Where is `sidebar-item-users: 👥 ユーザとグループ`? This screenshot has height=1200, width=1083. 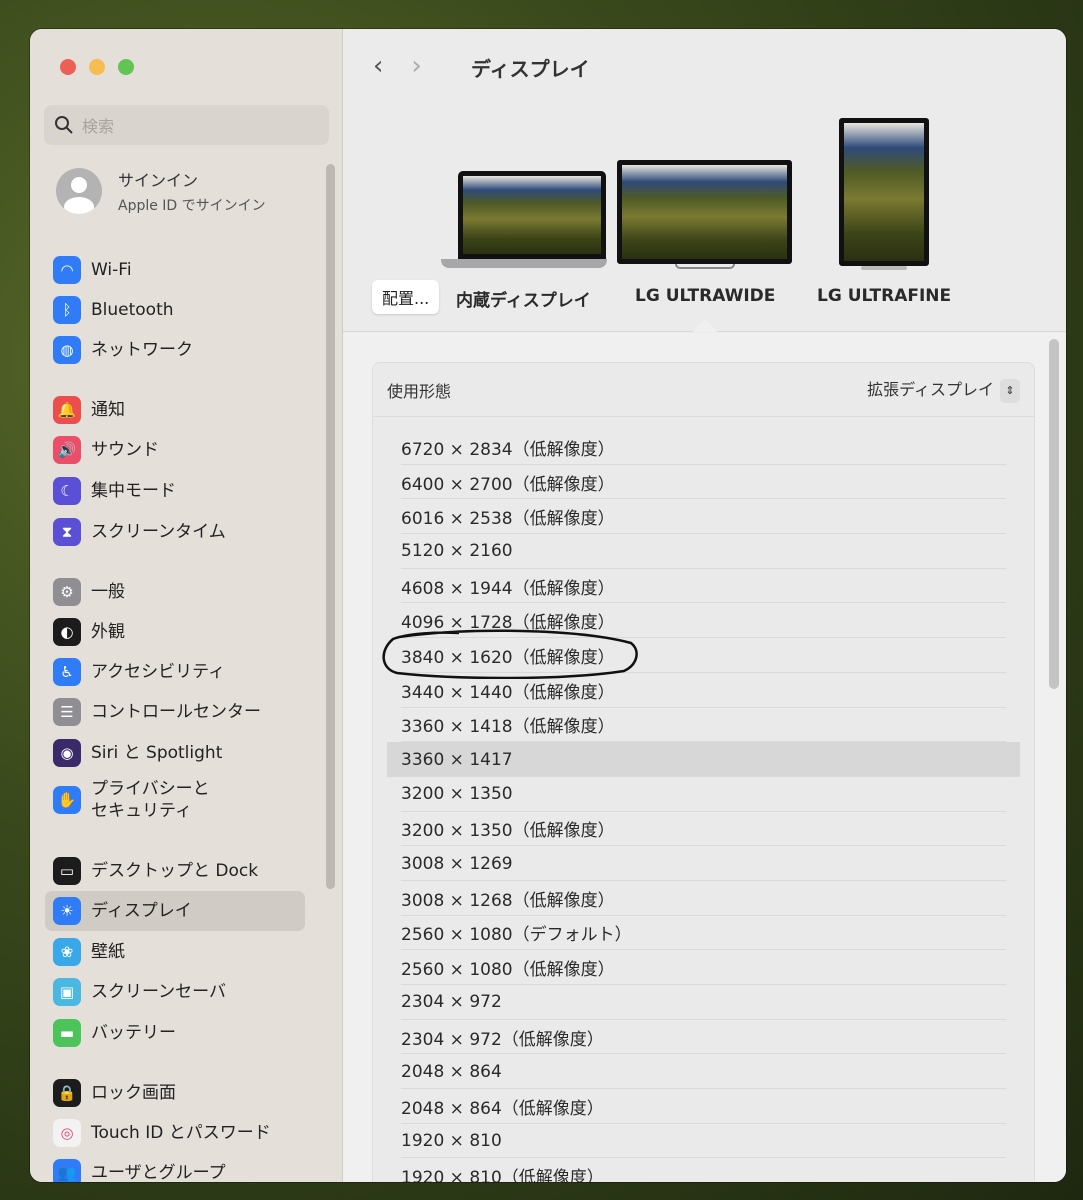 sidebar-item-users: 👥 ユーザとグループ is located at coordinates (175, 1167).